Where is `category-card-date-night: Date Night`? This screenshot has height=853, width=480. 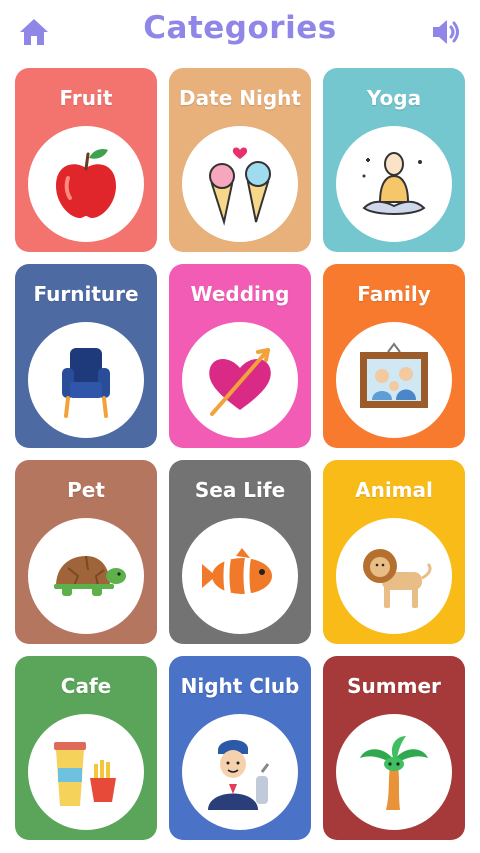
category-card-date-night: Date Night is located at coordinates (240, 160).